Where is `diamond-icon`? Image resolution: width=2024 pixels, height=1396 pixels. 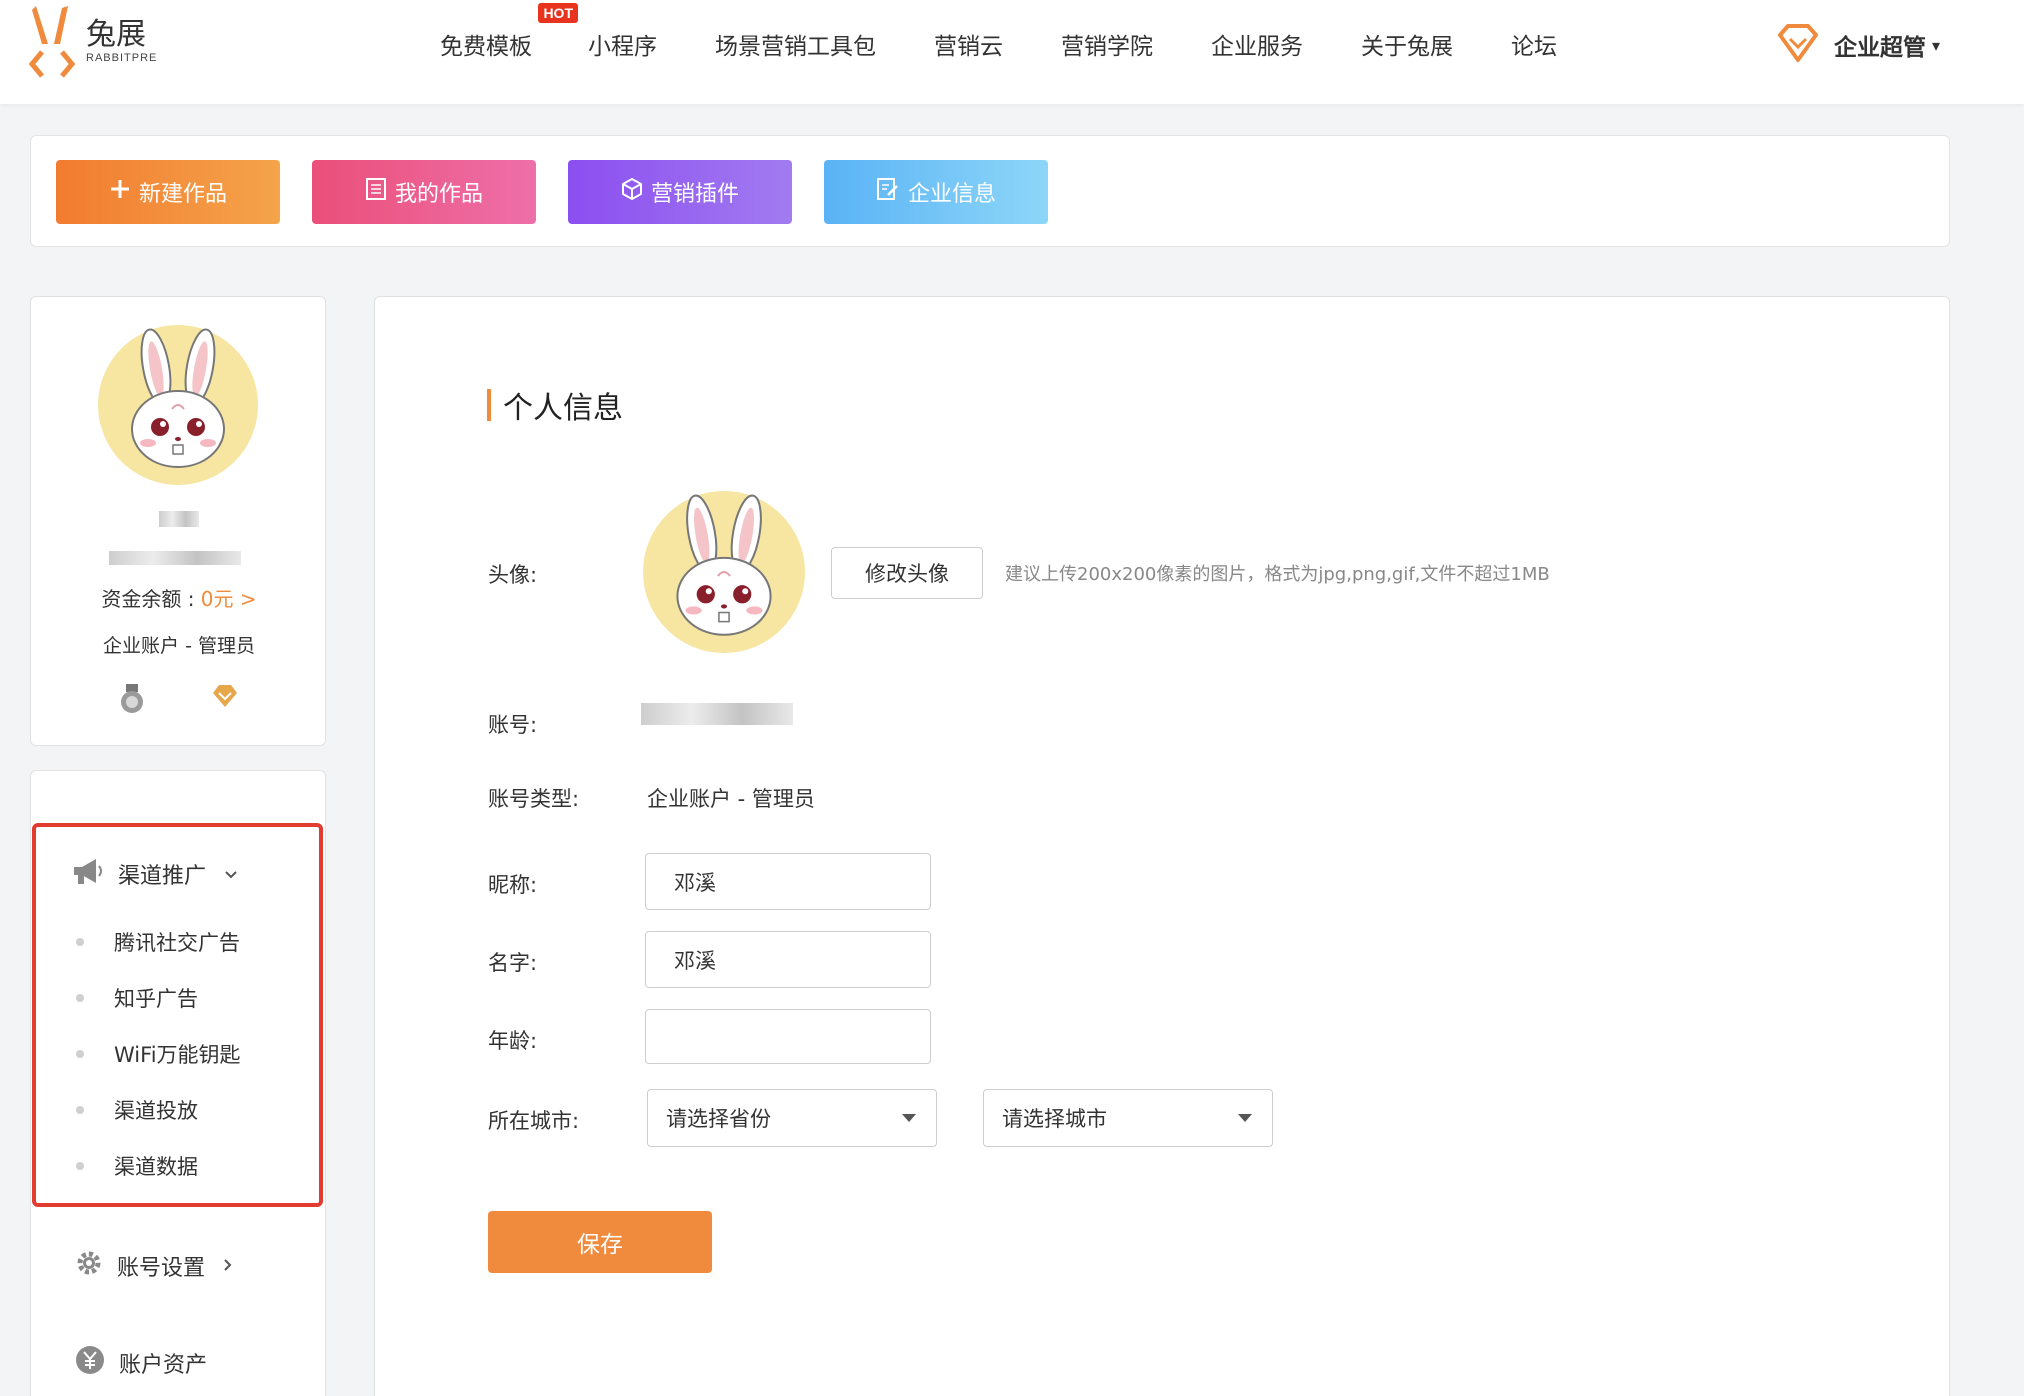 diamond-icon is located at coordinates (1798, 45).